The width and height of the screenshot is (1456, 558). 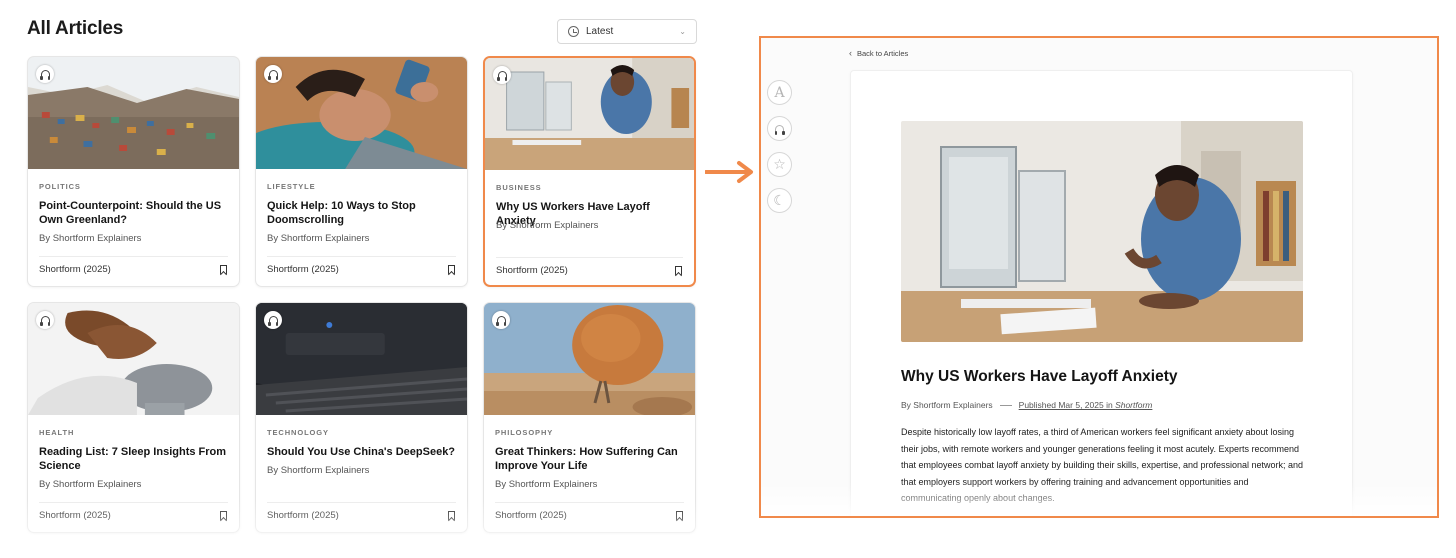 I want to click on chevron-down-icon: ⌄, so click(x=682, y=31).